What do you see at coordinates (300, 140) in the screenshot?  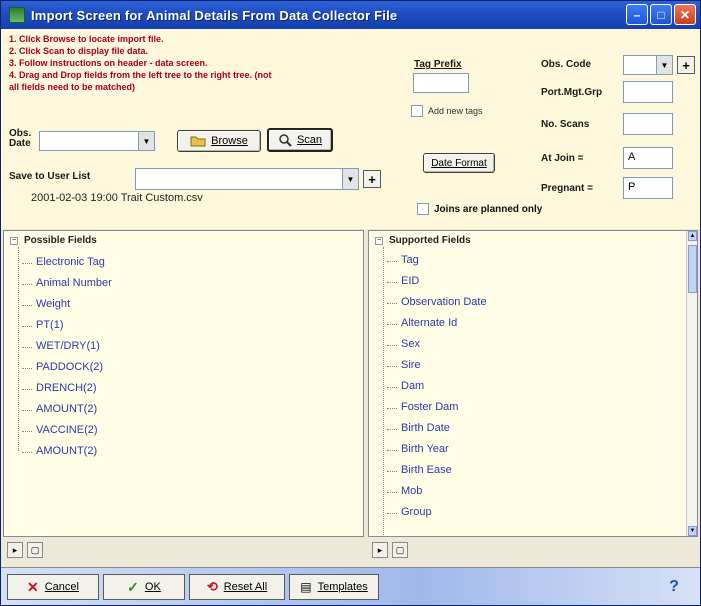 I see `scan-button: Scan` at bounding box center [300, 140].